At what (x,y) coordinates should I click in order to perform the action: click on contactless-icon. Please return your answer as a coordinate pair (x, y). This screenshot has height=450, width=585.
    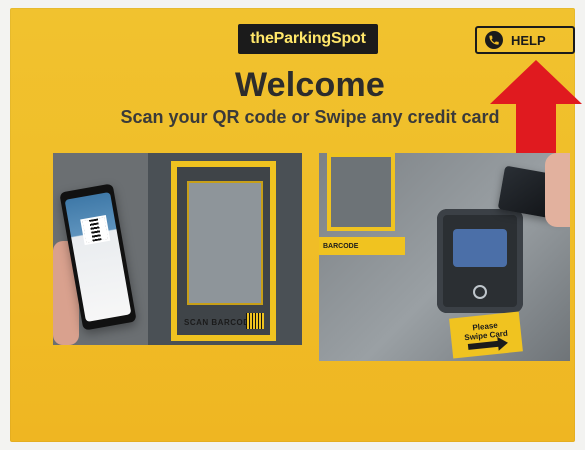
    Looking at the image, I should click on (480, 292).